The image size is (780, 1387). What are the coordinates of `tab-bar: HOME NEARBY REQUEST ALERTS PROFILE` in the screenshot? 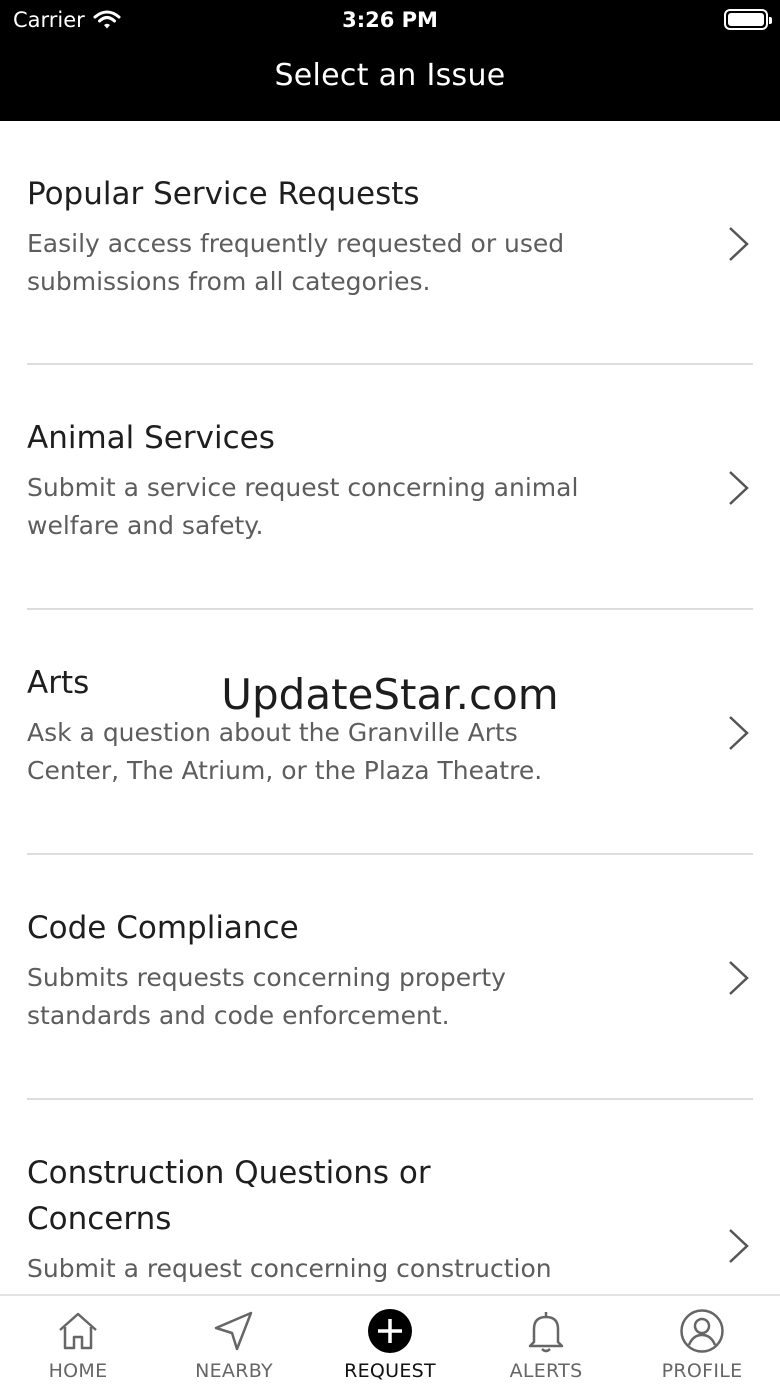 It's located at (390, 1340).